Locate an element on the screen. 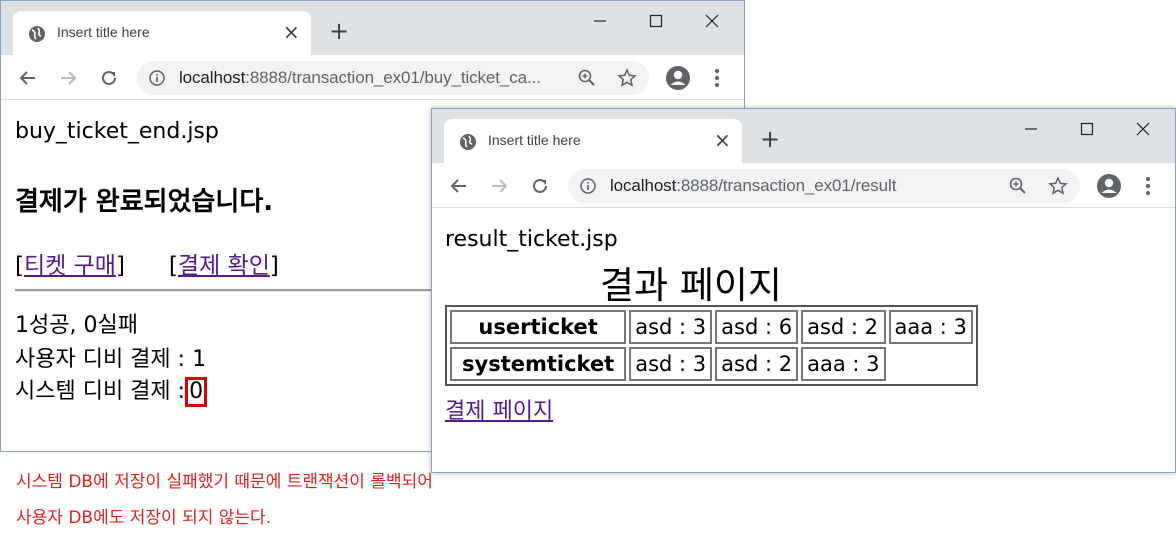 Image resolution: width=1176 pixels, height=543 pixels. tab-result: Insert title here × is located at coordinates (593, 141).